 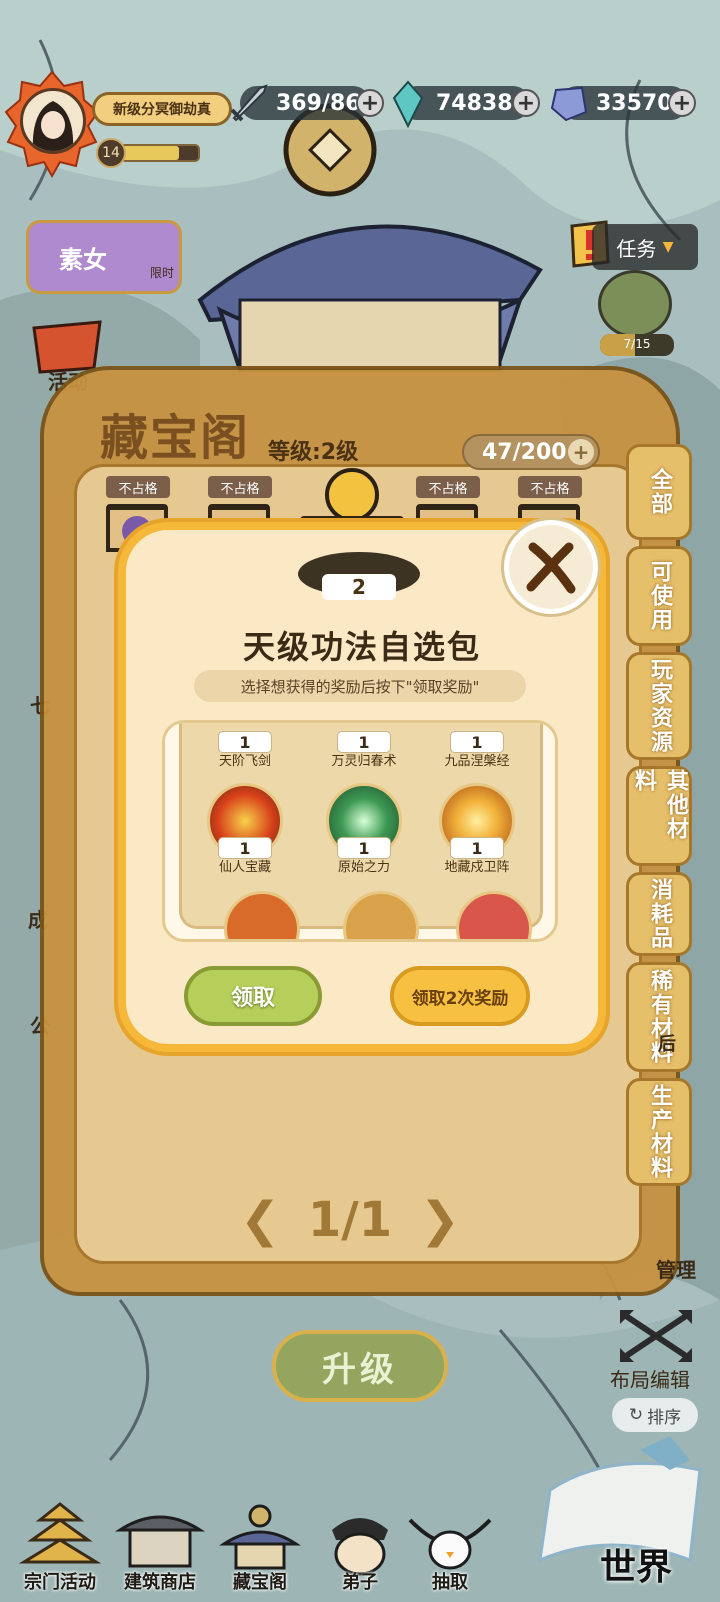 What do you see at coordinates (83, 259) in the screenshot?
I see `character-tag-label: 素女` at bounding box center [83, 259].